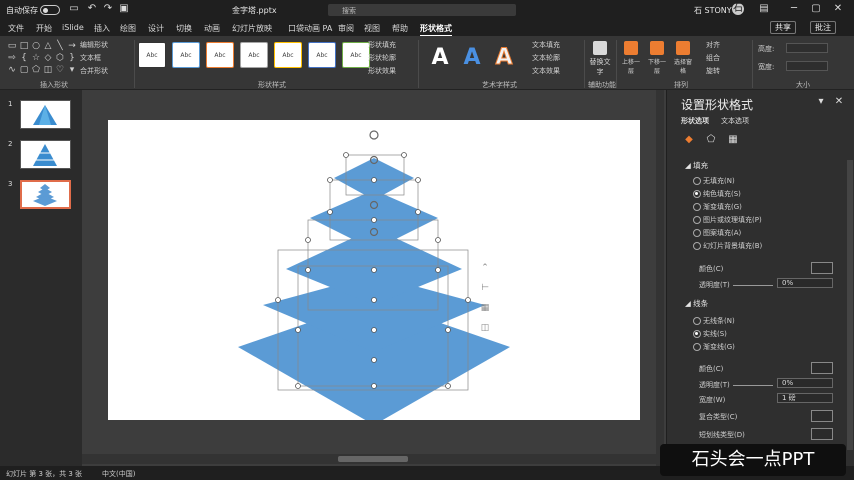 Image resolution: width=854 pixels, height=480 pixels. I want to click on radio-solid-fill: 纯色填充(S), so click(717, 194).